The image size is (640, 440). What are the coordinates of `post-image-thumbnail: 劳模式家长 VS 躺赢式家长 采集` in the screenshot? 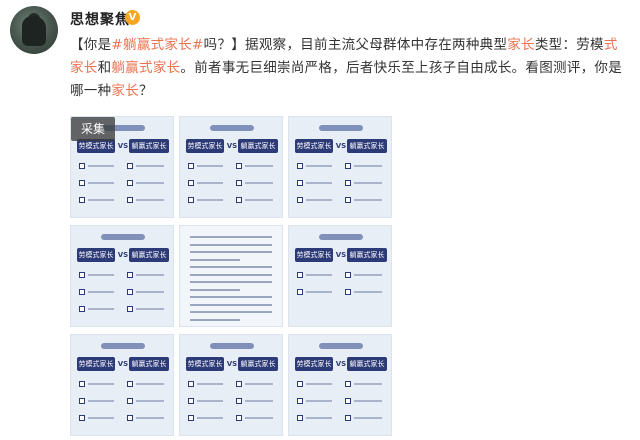 It's located at (122, 167).